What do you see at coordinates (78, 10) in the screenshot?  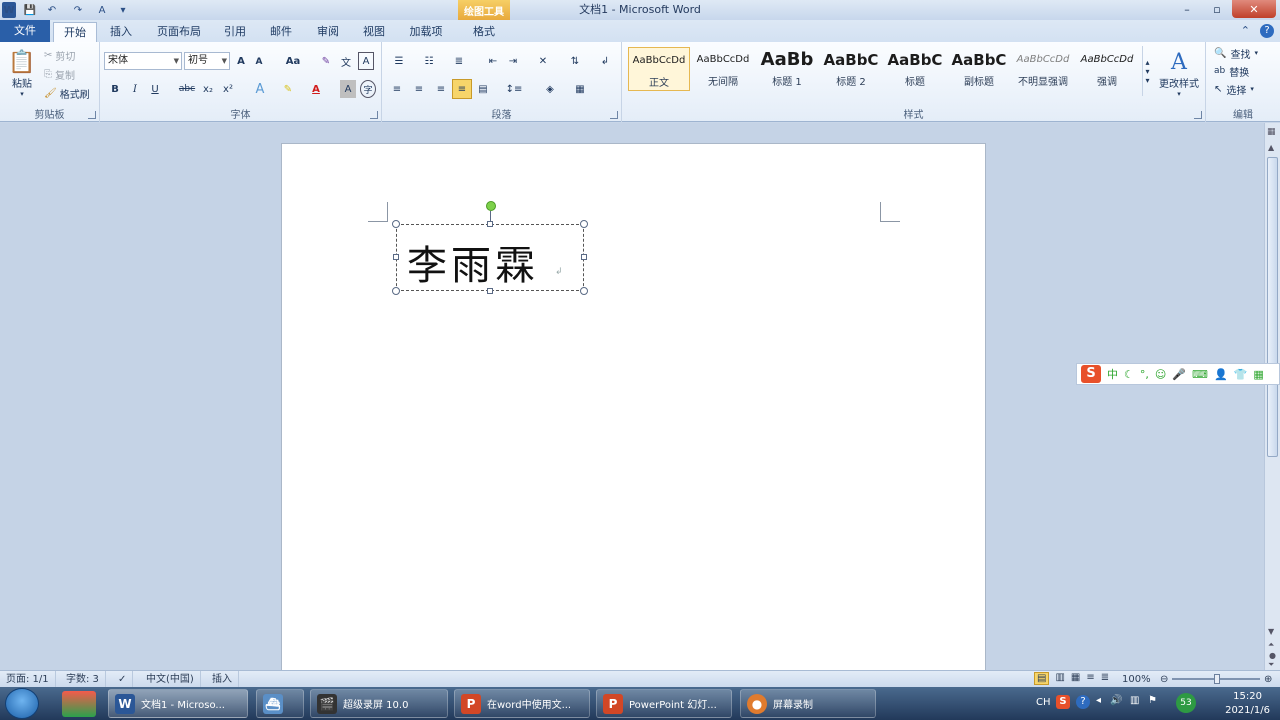 I see `redo-icon: ↷` at bounding box center [78, 10].